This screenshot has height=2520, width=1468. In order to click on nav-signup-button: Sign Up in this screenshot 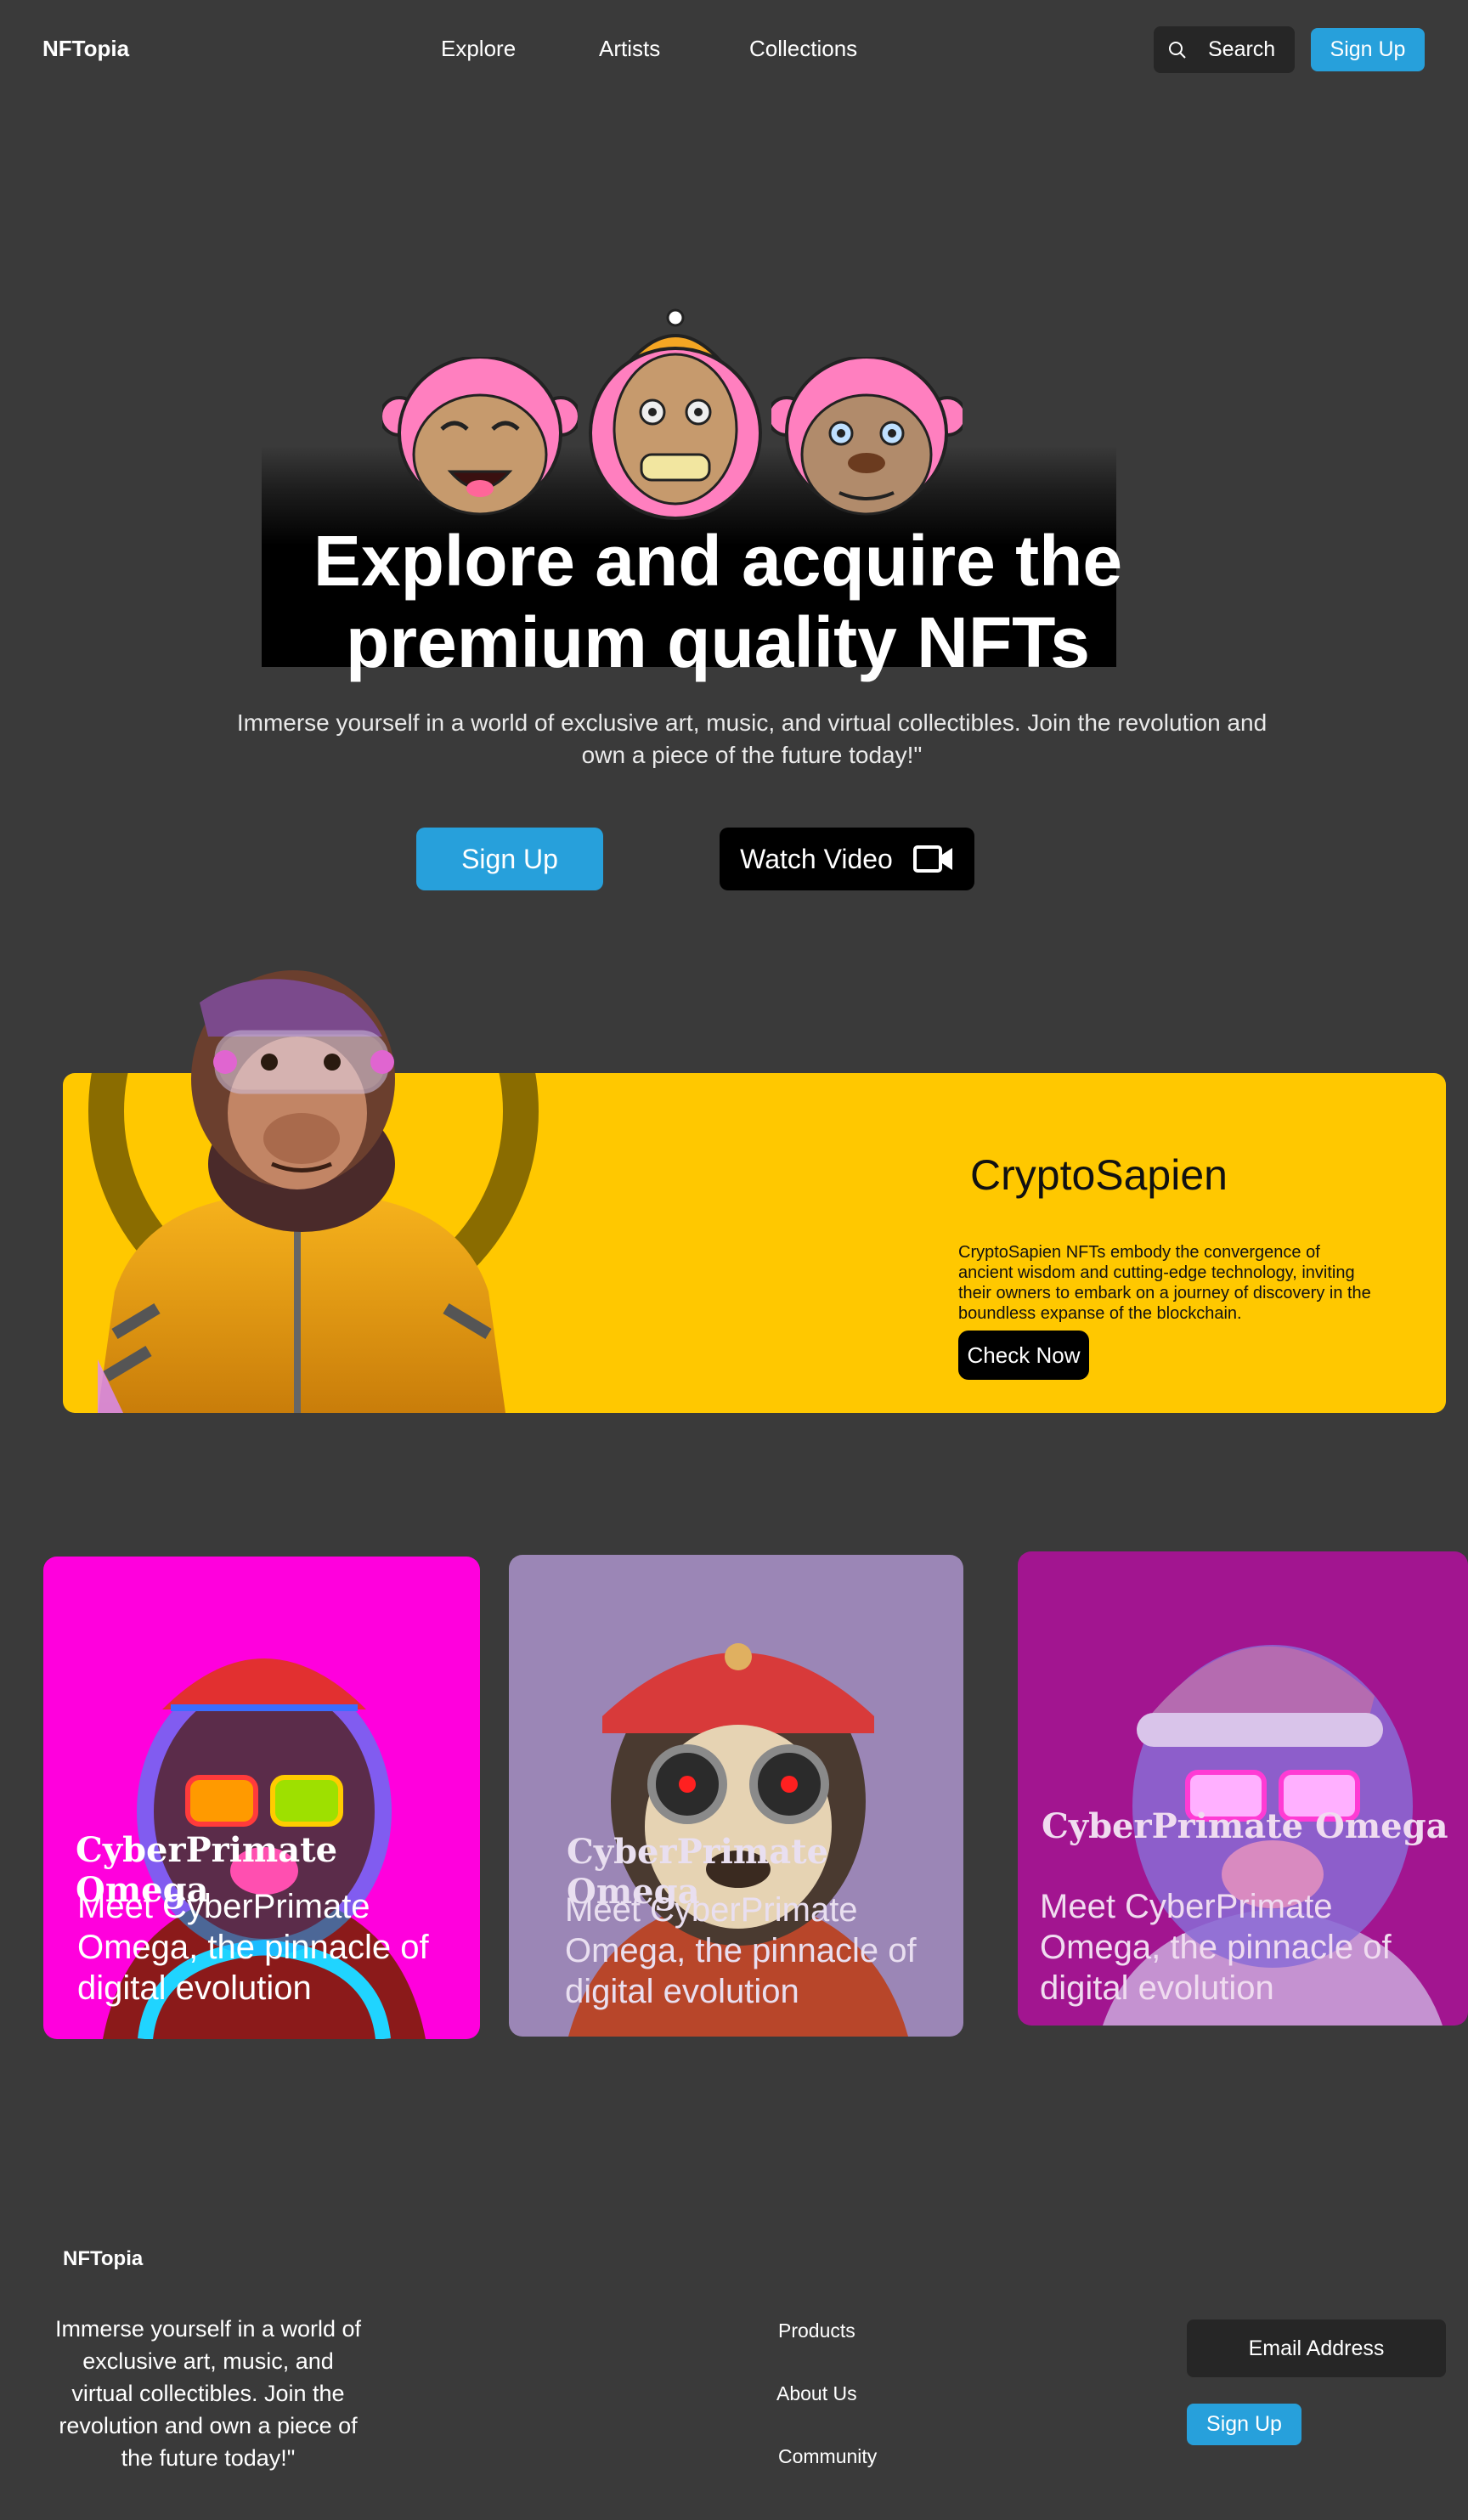, I will do `click(1368, 49)`.